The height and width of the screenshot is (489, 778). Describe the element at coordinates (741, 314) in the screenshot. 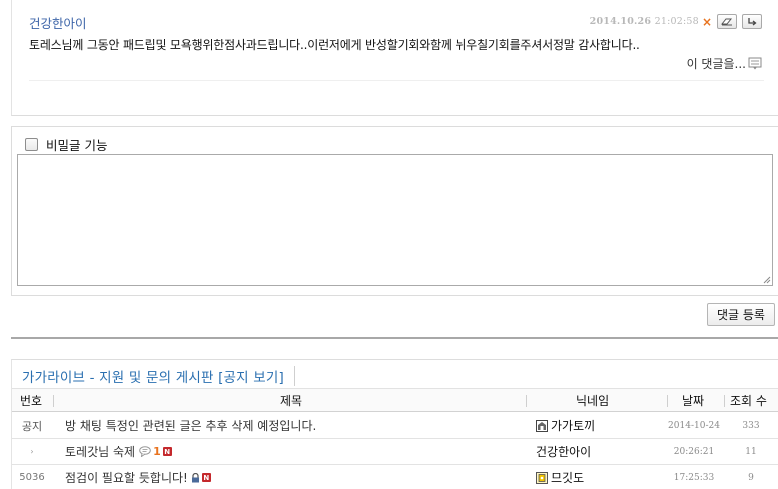

I see `submit-comment-button: 댓글 등록` at that location.